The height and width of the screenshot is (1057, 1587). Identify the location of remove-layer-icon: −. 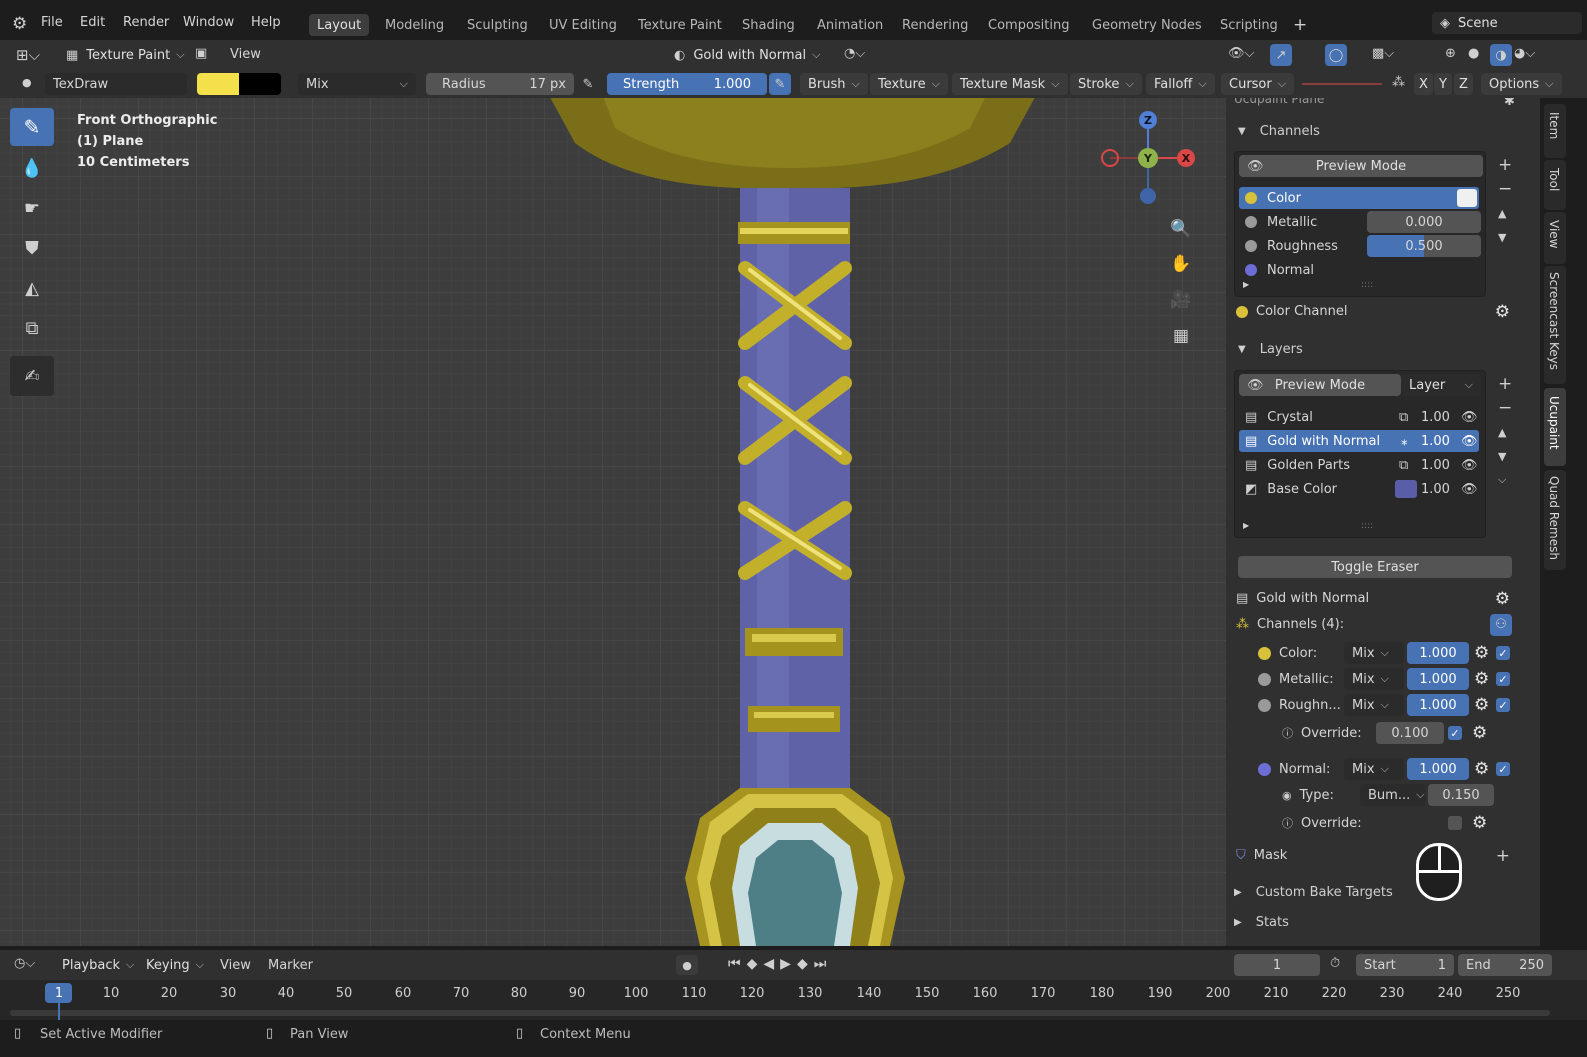
(1505, 408).